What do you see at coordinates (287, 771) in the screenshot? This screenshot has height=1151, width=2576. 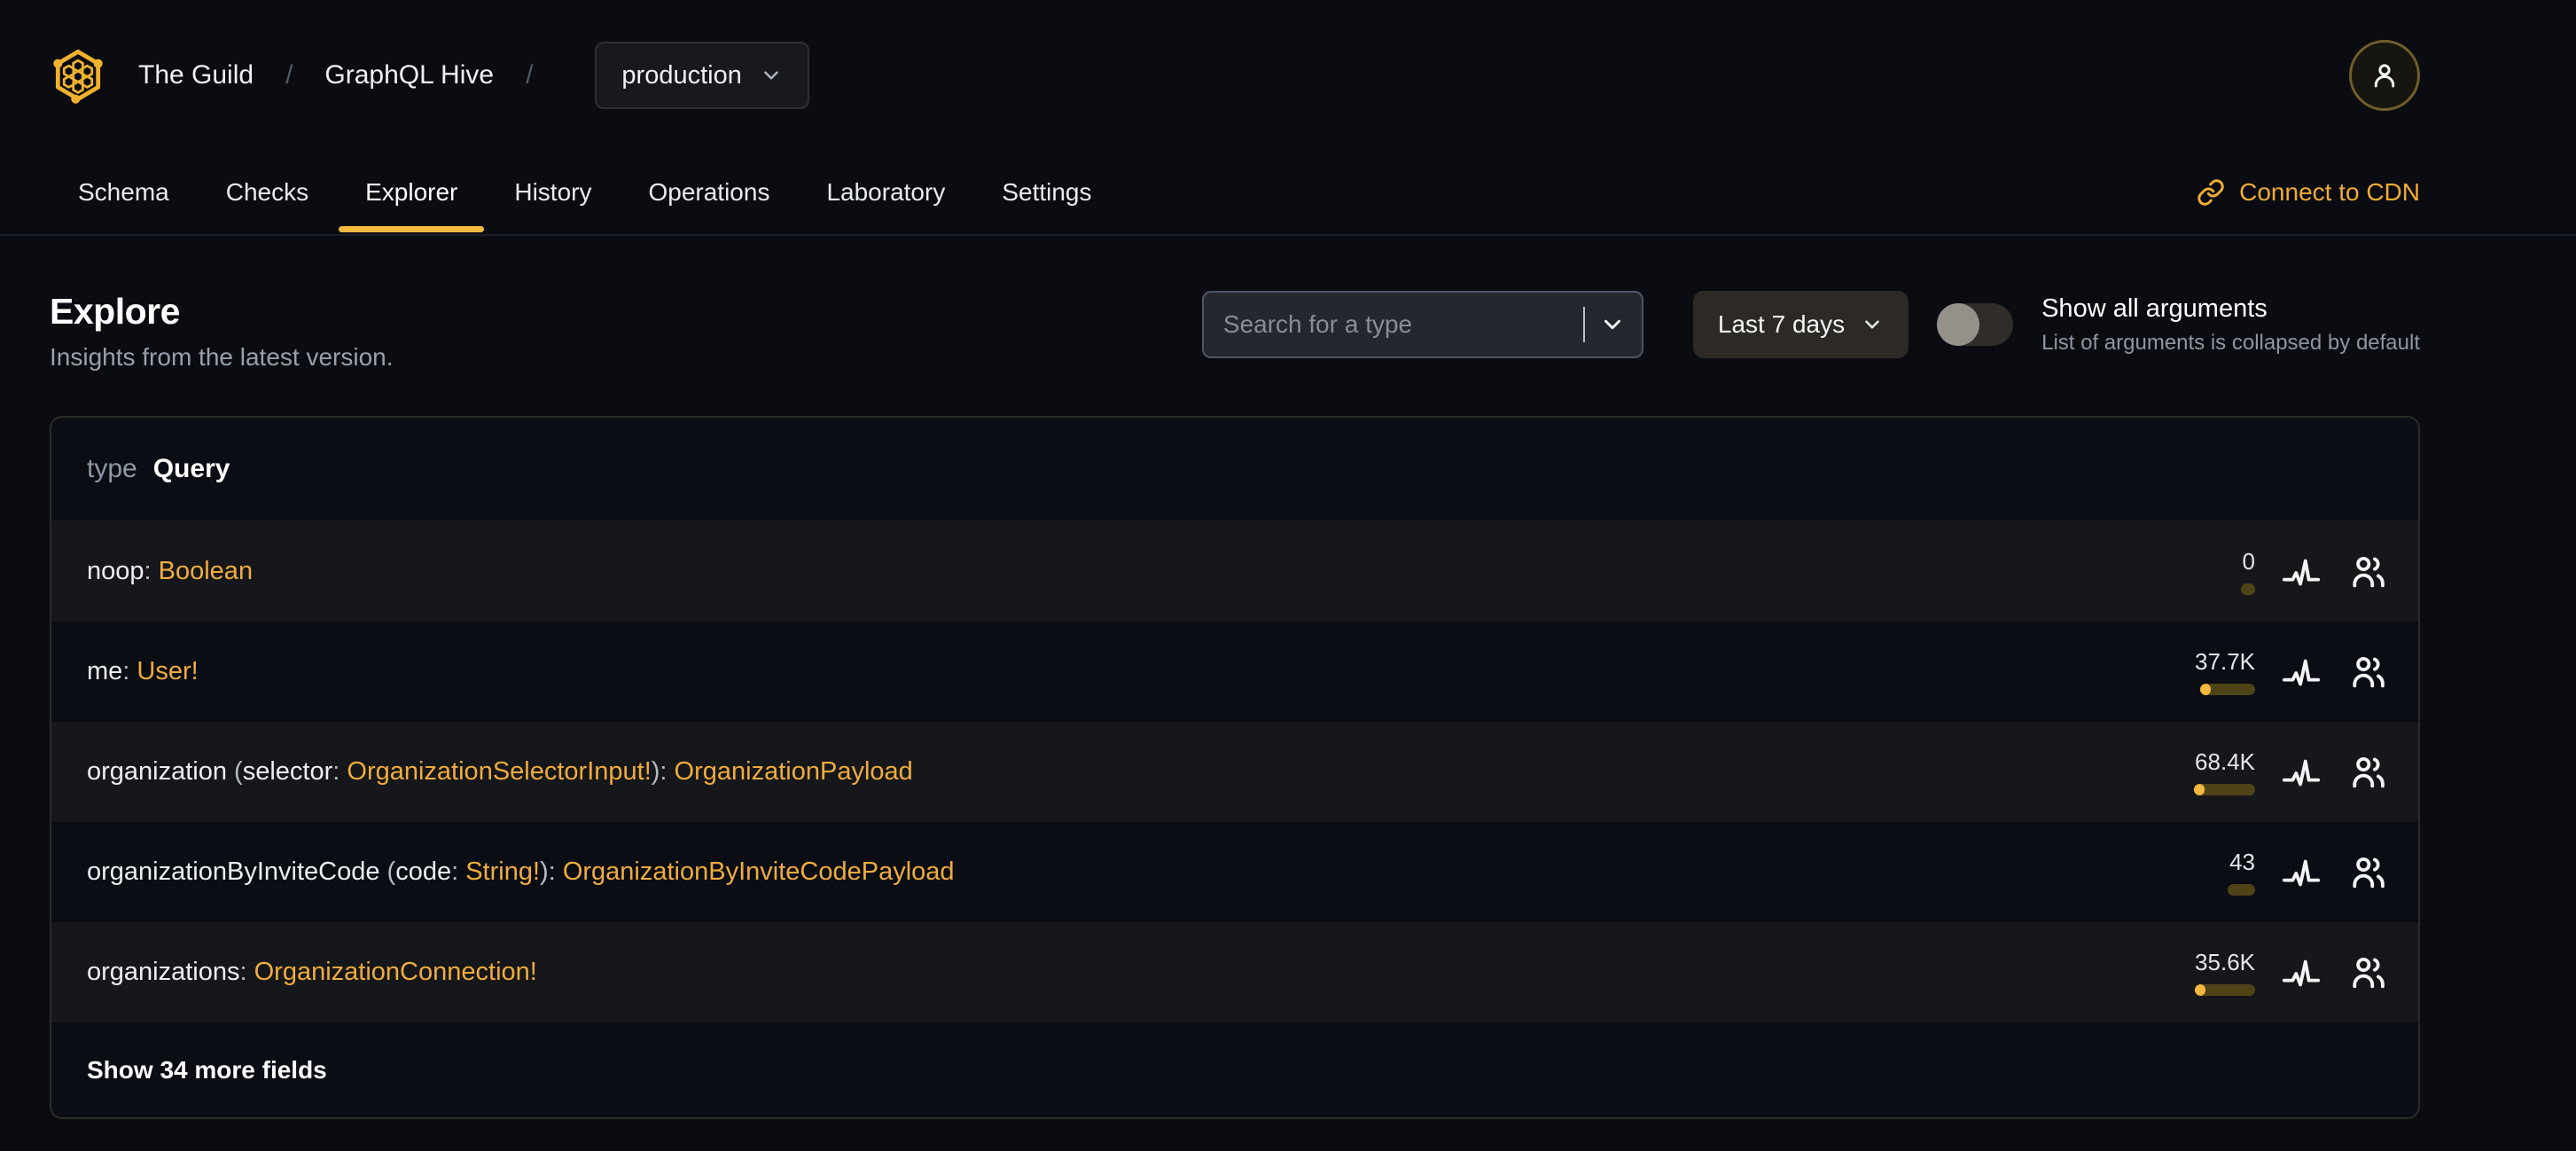 I see `argument-name: selector` at bounding box center [287, 771].